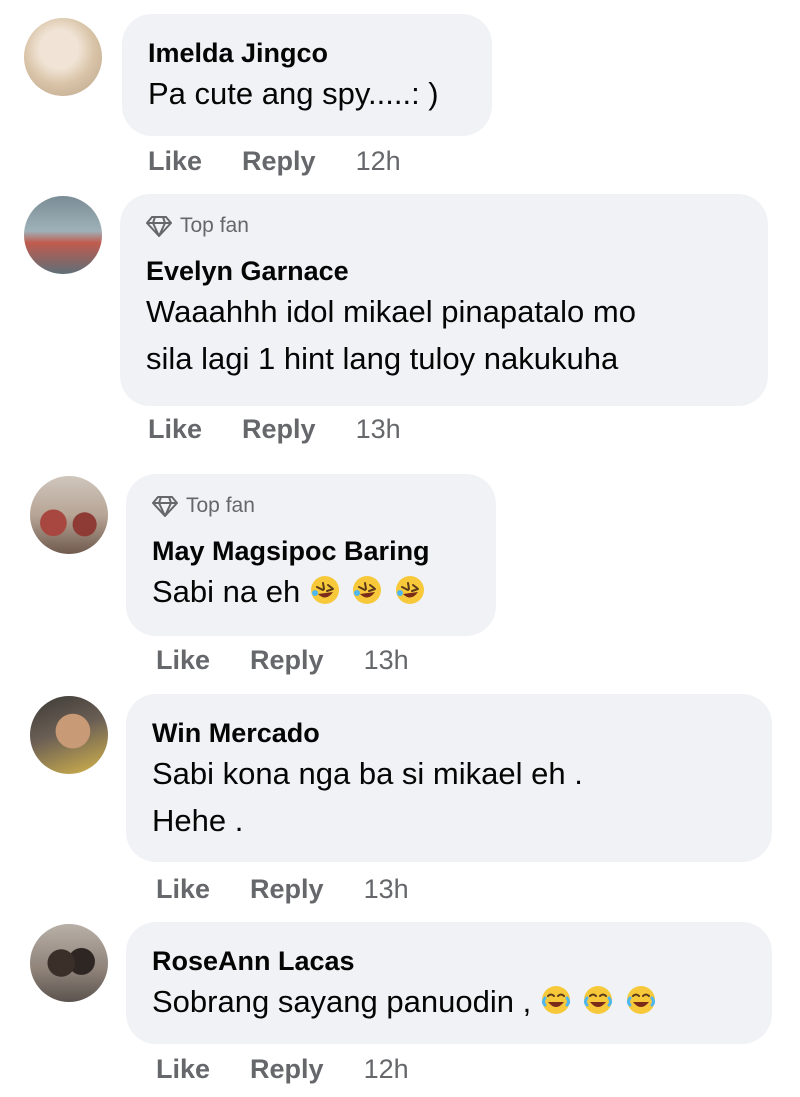  I want to click on comment-bubble: RoseAnn Lacas Sobrang sayang panuodin ,, so click(449, 983).